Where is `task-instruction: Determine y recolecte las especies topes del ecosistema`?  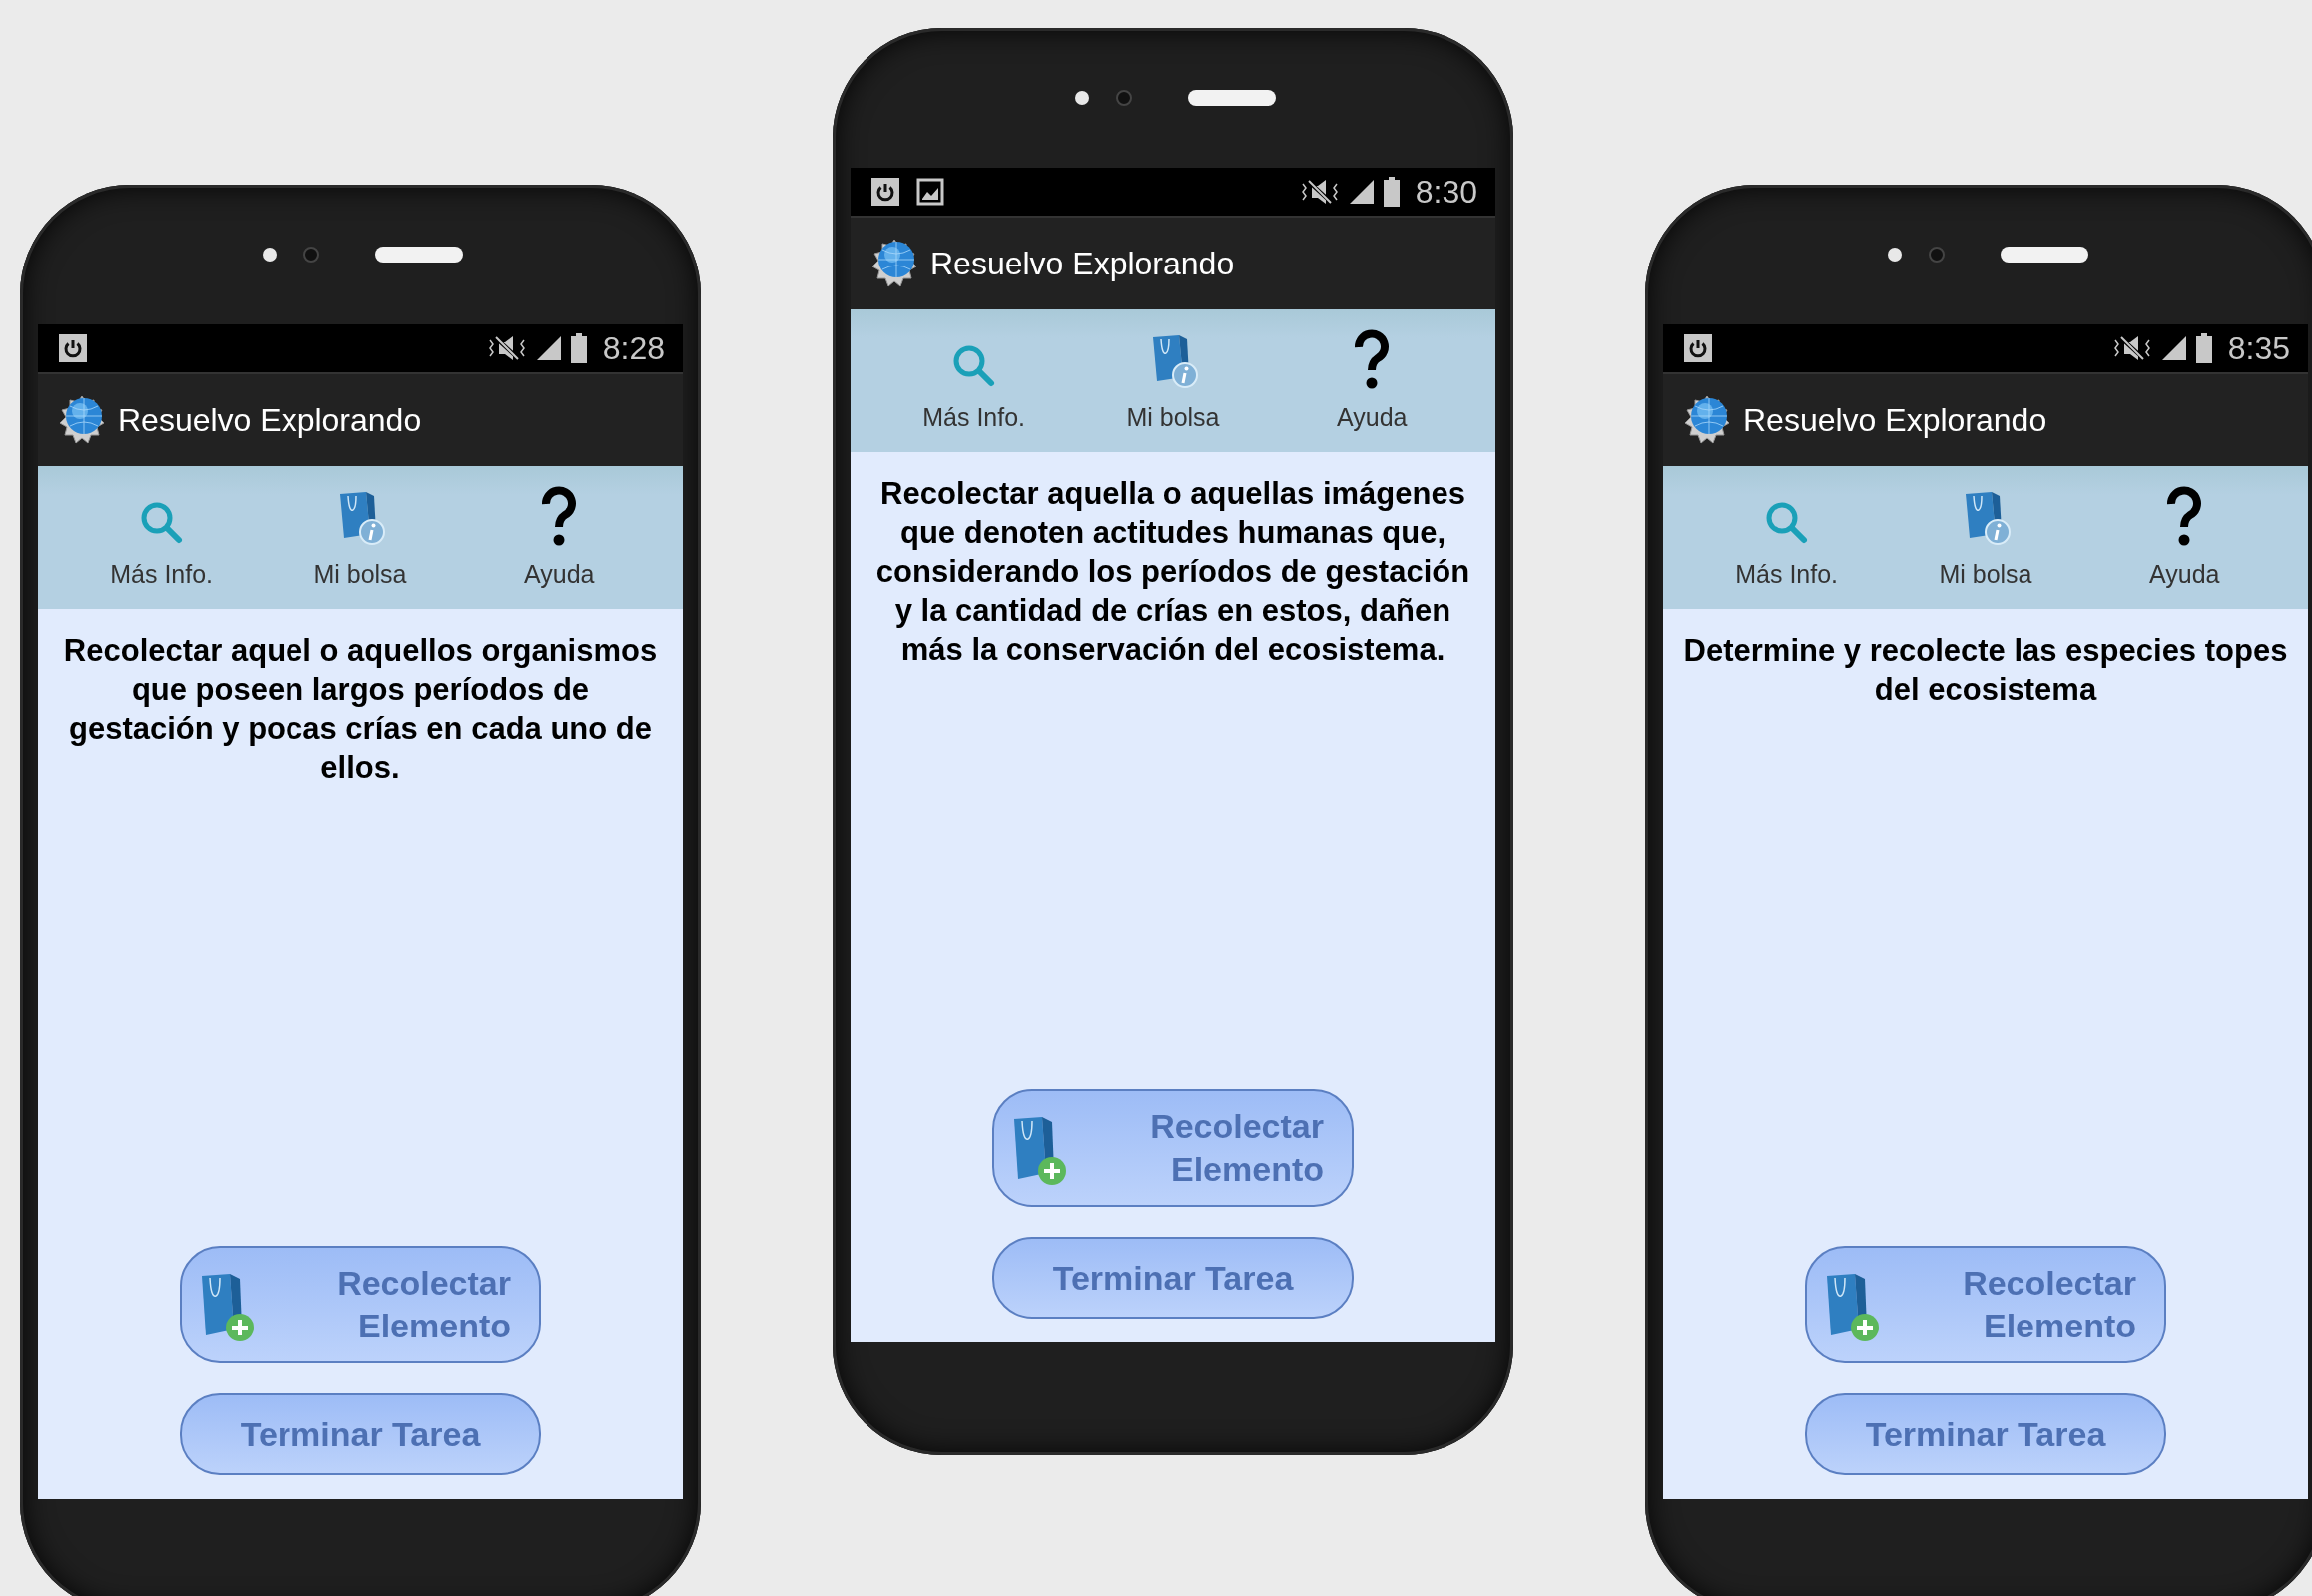
task-instruction: Determine y recolecte las especies topes del ecosistema is located at coordinates (1985, 670).